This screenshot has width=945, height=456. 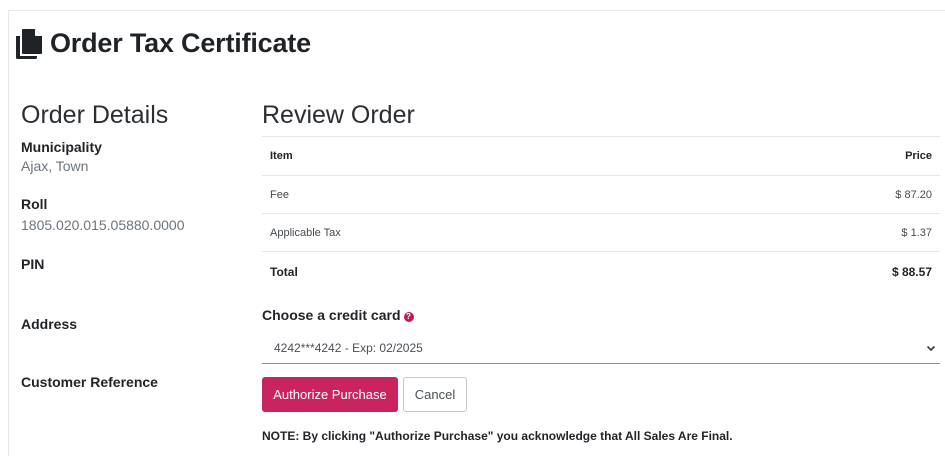 I want to click on card-left-border, so click(x=8, y=233).